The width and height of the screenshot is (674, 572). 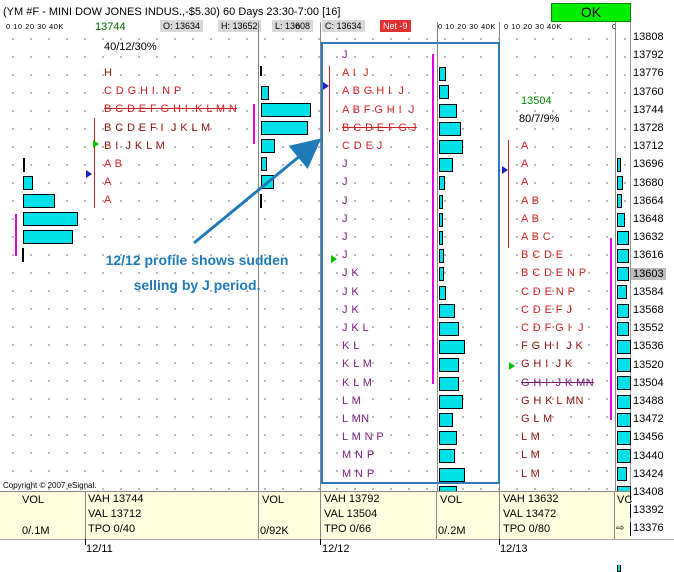 What do you see at coordinates (620, 528) in the screenshot?
I see `scroll-right-icon: ⇨` at bounding box center [620, 528].